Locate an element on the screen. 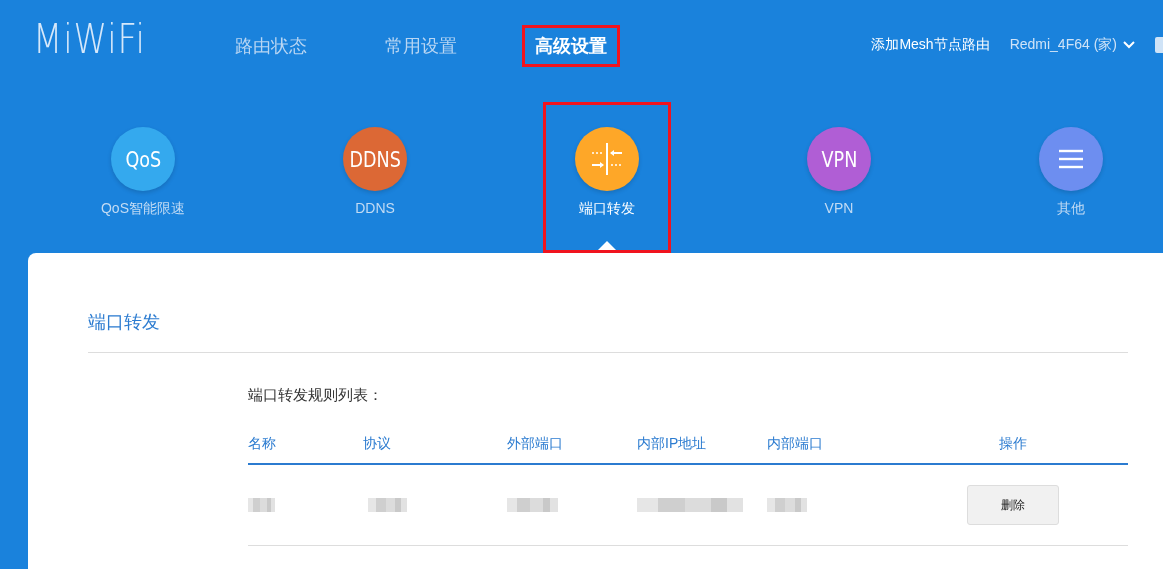 The height and width of the screenshot is (569, 1163). nav-tab: 路由状态 is located at coordinates (271, 46).